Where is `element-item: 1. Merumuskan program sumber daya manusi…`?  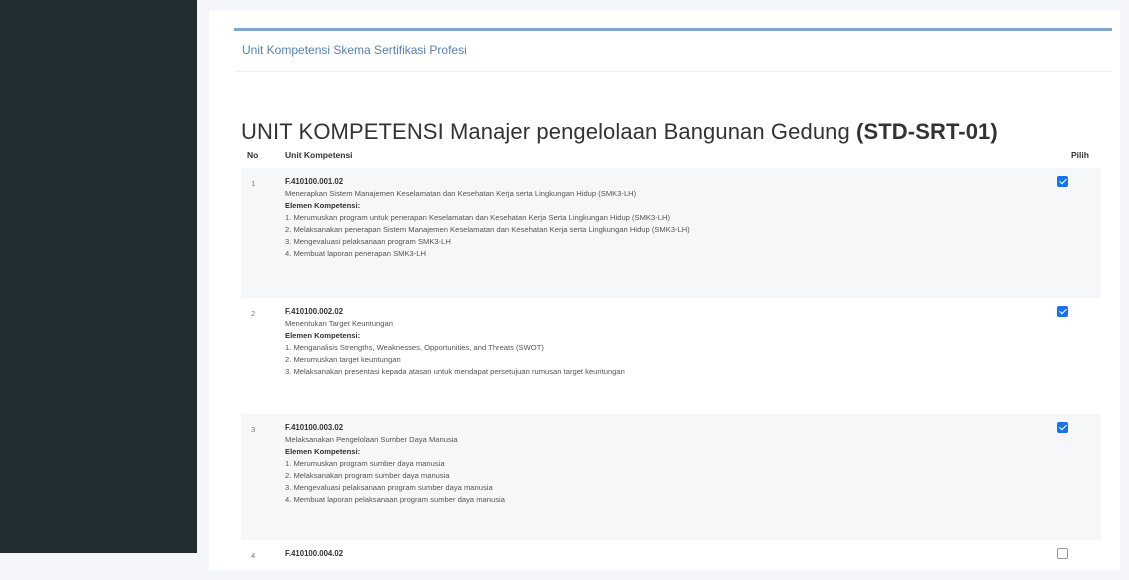
element-item: 1. Merumuskan program sumber daya manusi… is located at coordinates (365, 463).